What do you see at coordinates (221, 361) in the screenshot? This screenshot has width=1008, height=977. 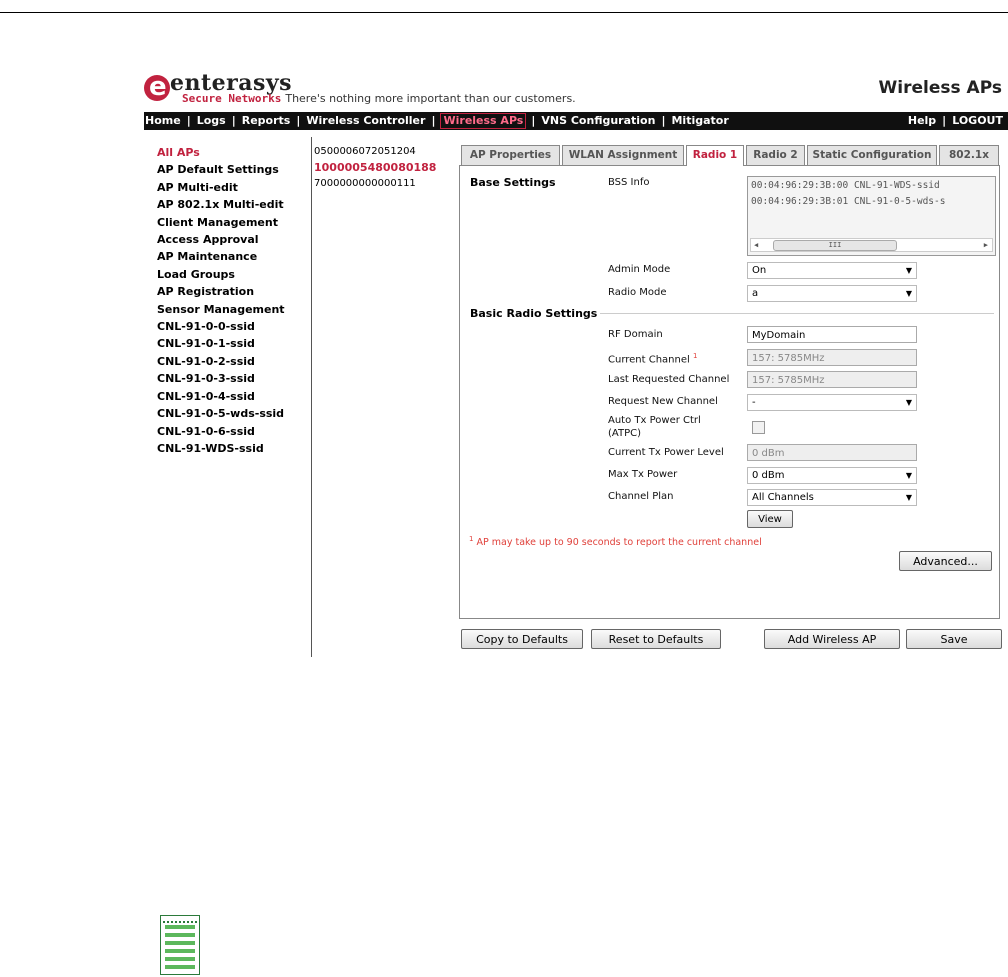 I see `sidebar-item-ssid: CNL-91-0-2-ssid` at bounding box center [221, 361].